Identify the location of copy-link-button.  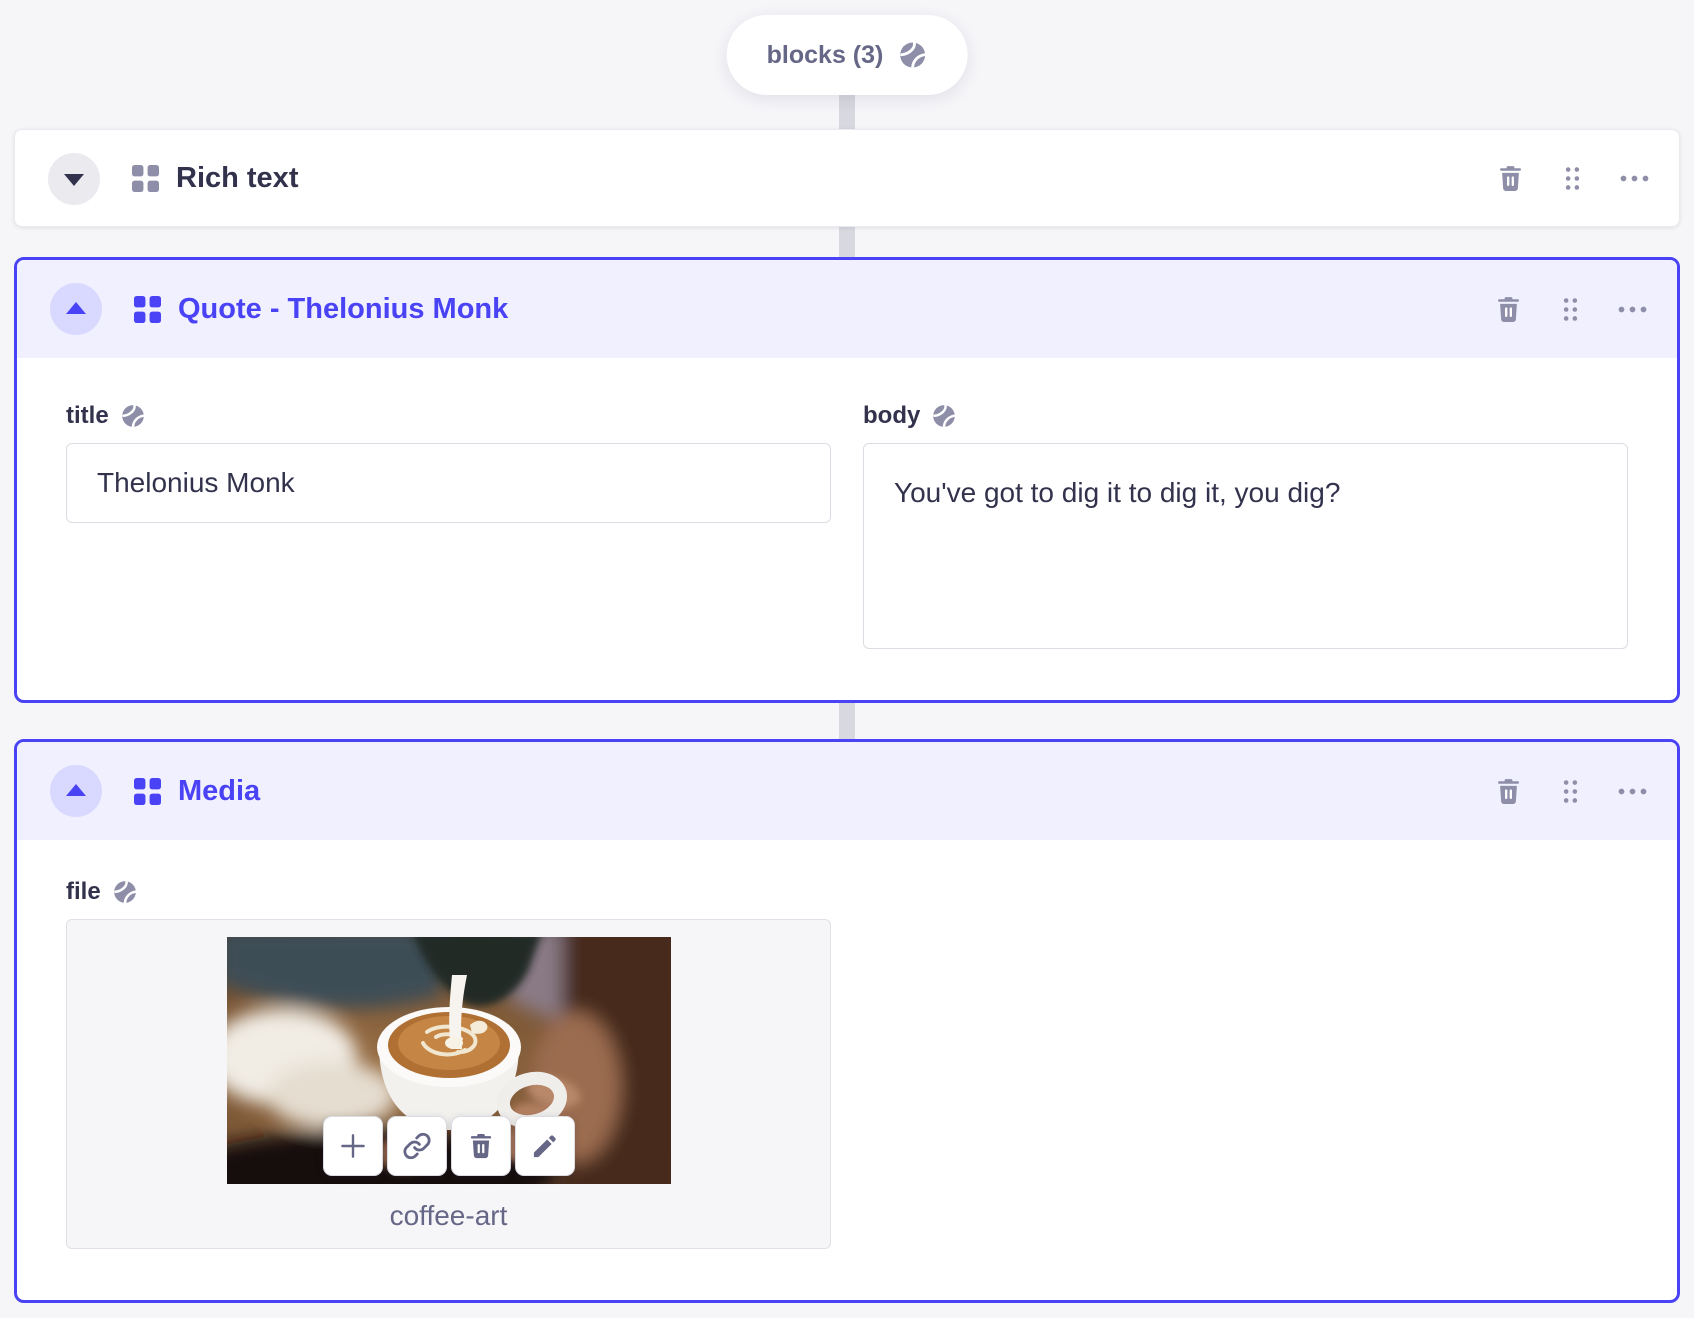
(416, 1146).